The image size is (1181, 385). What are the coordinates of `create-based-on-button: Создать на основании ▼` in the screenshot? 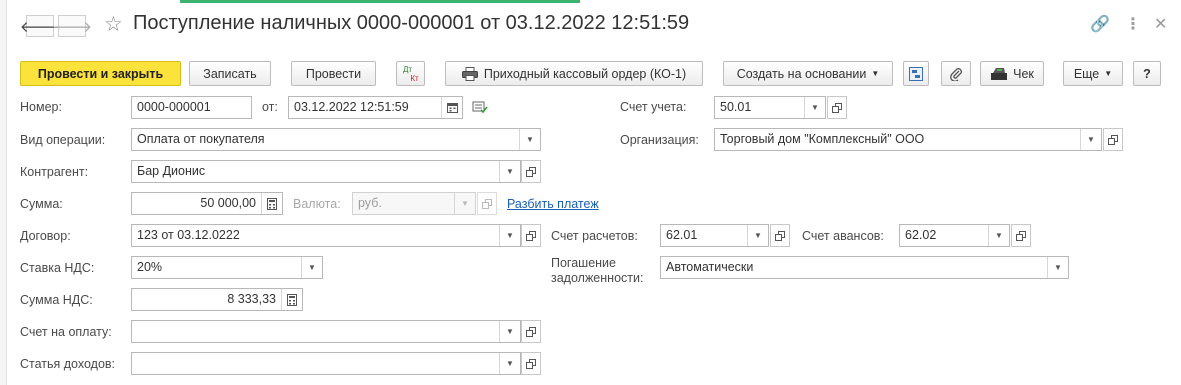 It's located at (808, 73).